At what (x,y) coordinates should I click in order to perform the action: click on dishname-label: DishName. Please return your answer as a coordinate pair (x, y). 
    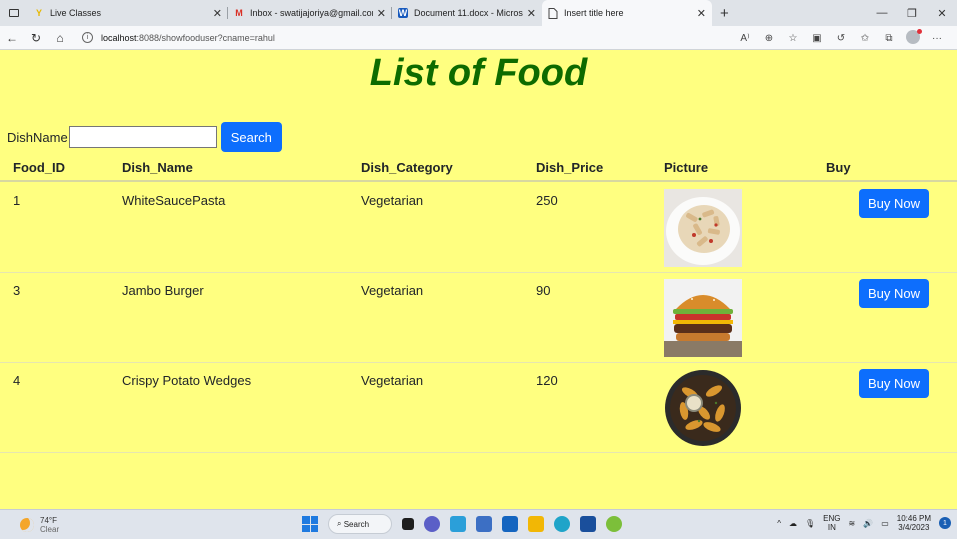
    Looking at the image, I should click on (37, 137).